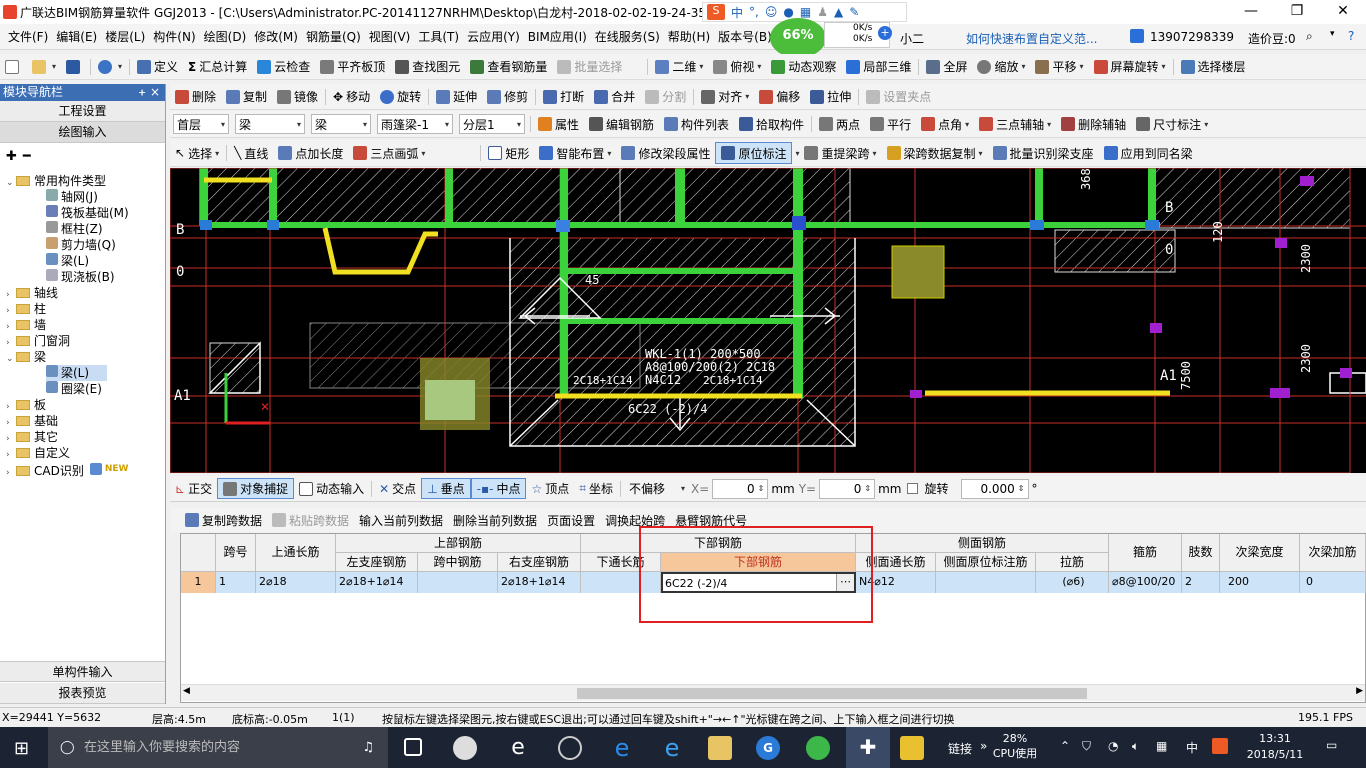 Image resolution: width=1366 pixels, height=768 pixels. Describe the element at coordinates (571, 520) in the screenshot. I see `page-setup-button: 页面设置` at that location.